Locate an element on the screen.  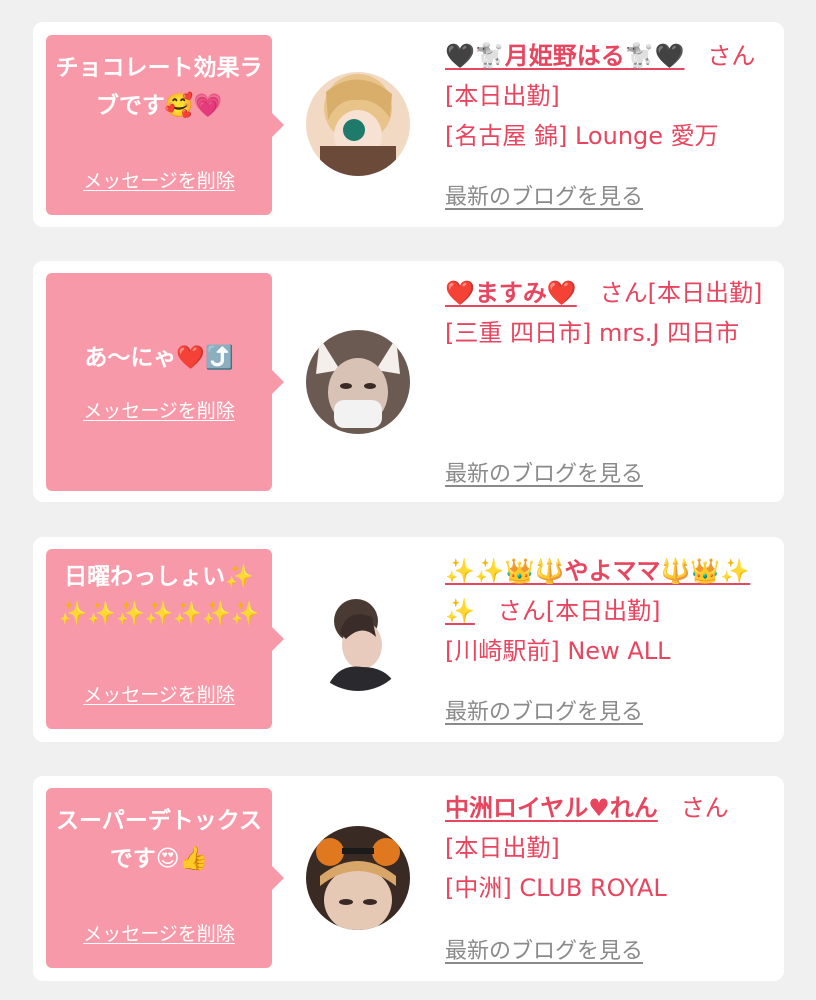
cast-name-link: ❤️ますみ❤️ is located at coordinates (511, 293).